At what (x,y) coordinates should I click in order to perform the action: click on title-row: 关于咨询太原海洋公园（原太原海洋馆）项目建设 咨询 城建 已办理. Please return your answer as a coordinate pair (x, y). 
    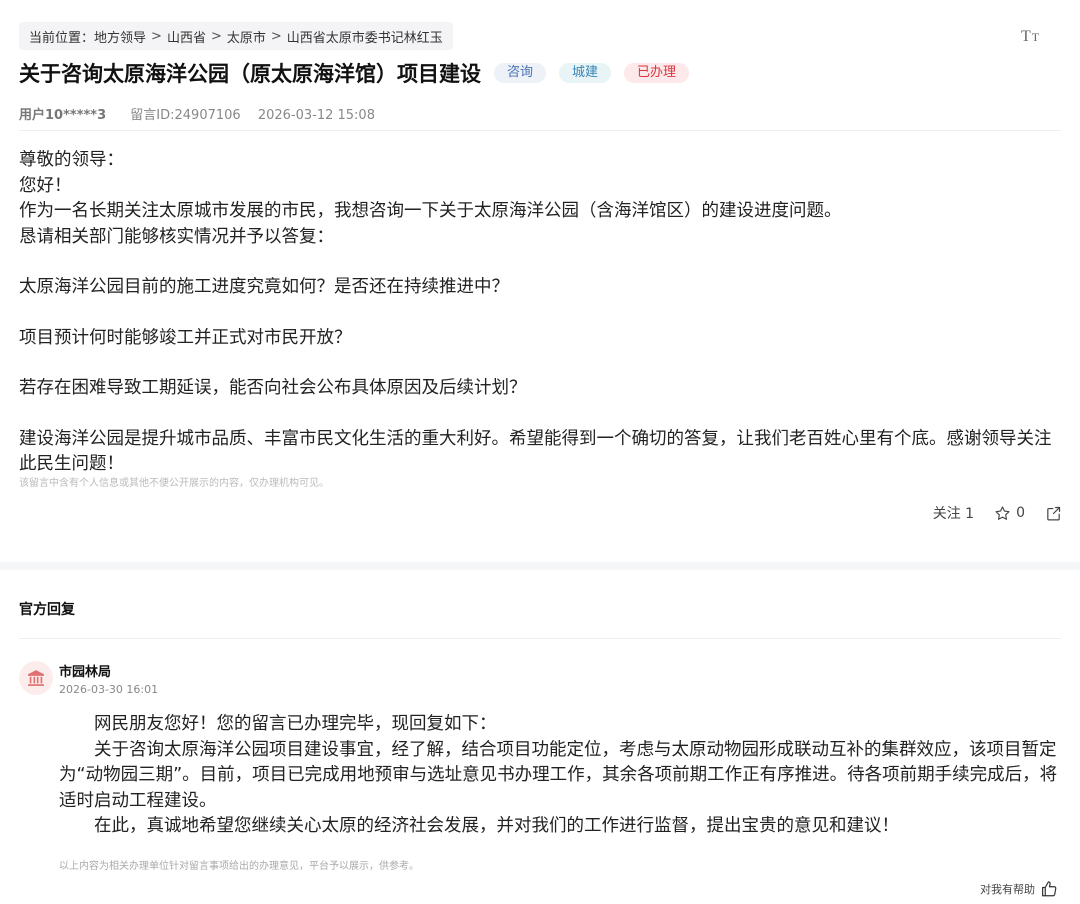
    Looking at the image, I should click on (354, 73).